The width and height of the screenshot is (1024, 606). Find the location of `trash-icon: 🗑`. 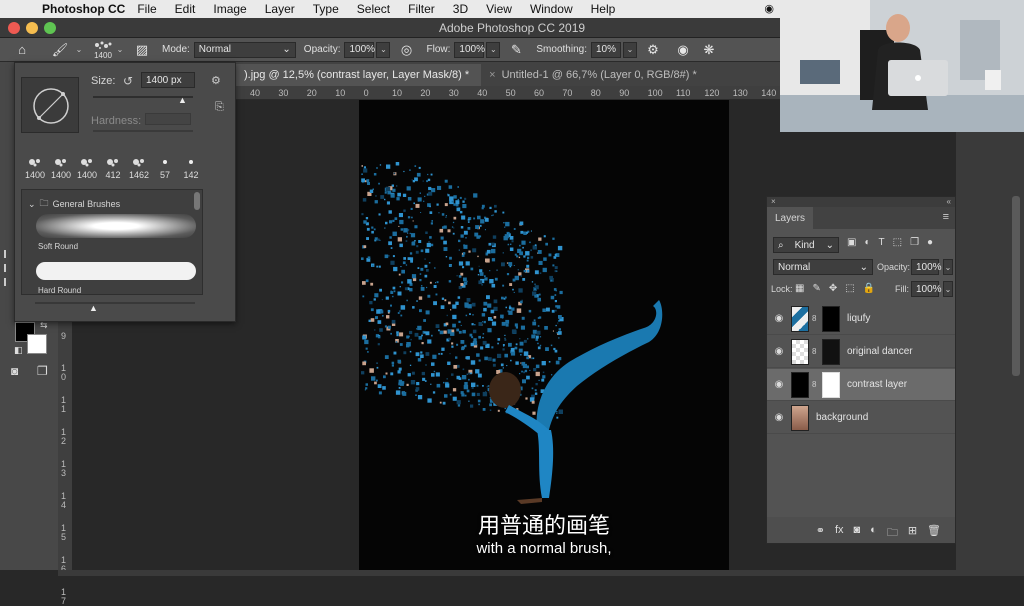

trash-icon: 🗑 is located at coordinates (934, 533).